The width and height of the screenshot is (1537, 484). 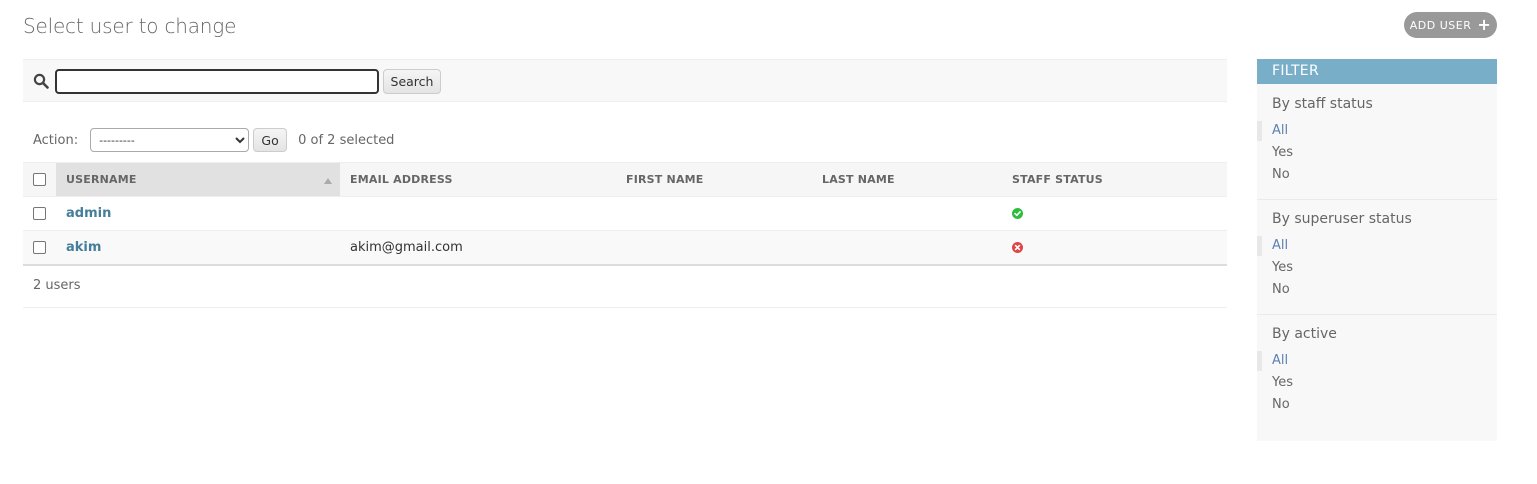 What do you see at coordinates (1377, 71) in the screenshot?
I see `filter-header: FILTER` at bounding box center [1377, 71].